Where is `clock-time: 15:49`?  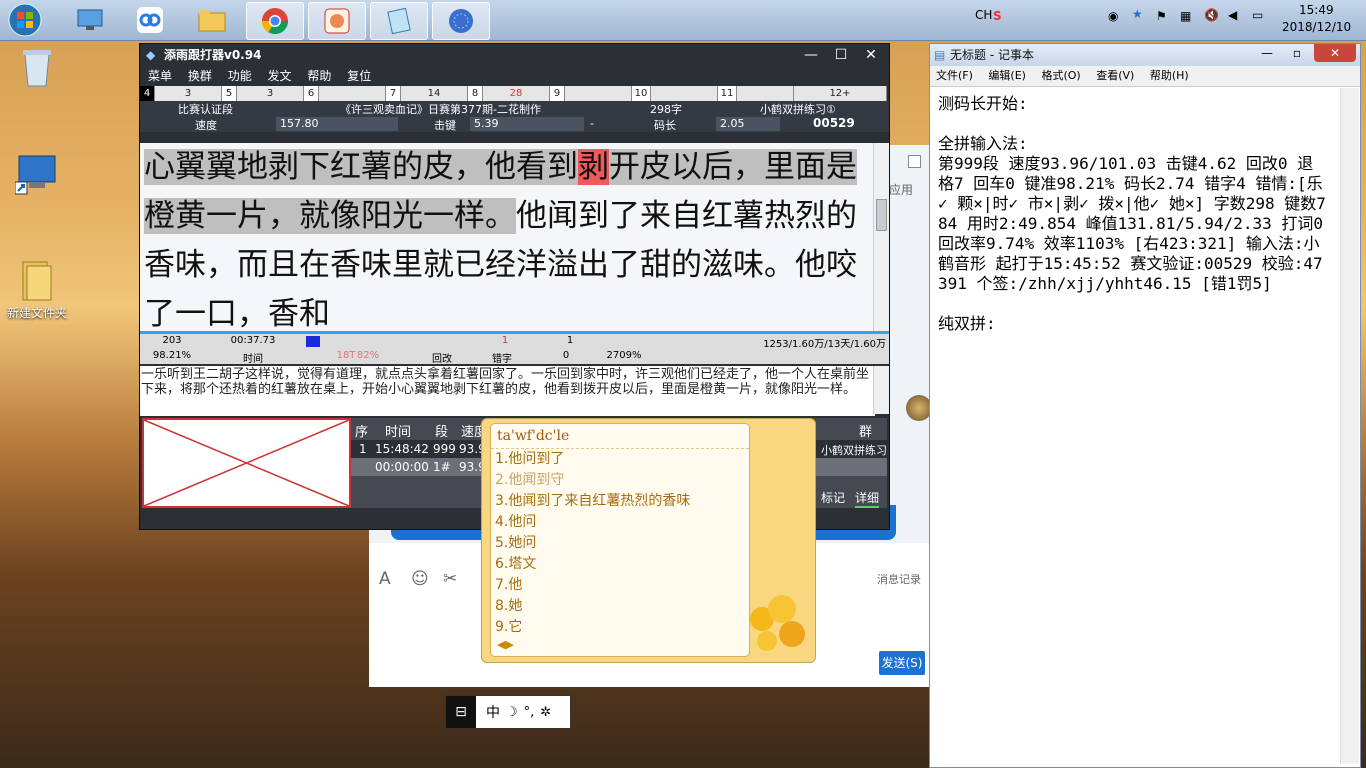
clock-time: 15:49 is located at coordinates (1316, 10).